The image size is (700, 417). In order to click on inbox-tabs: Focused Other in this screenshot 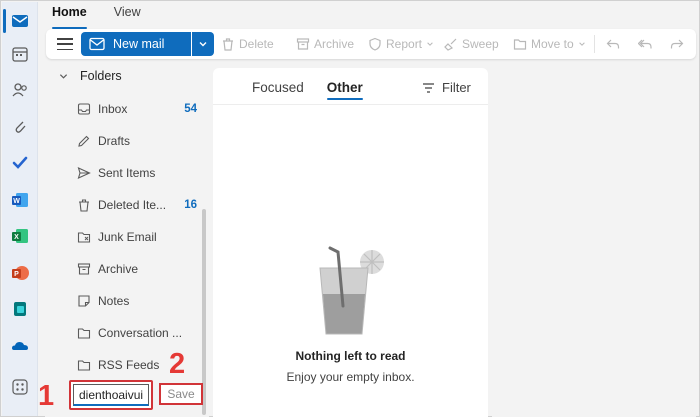, I will do `click(307, 90)`.